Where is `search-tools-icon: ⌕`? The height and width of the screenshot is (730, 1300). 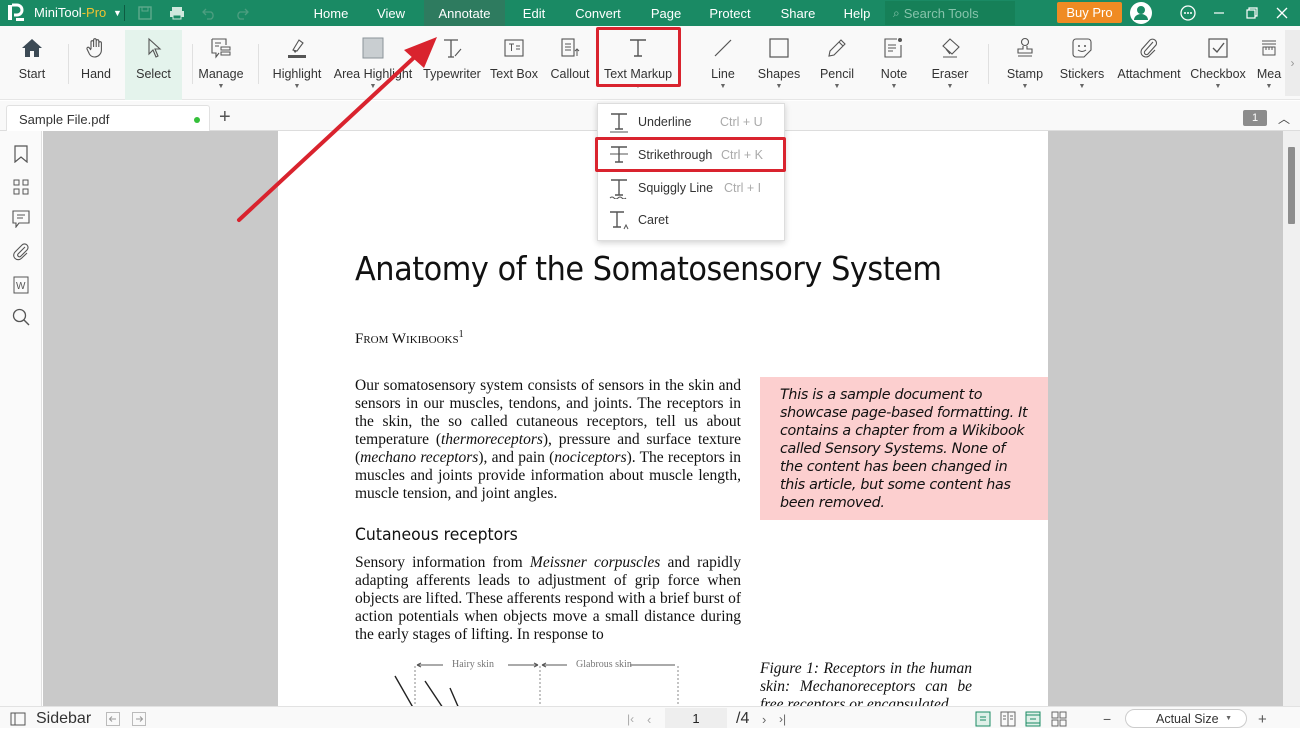
search-tools-icon: ⌕ is located at coordinates (896, 12).